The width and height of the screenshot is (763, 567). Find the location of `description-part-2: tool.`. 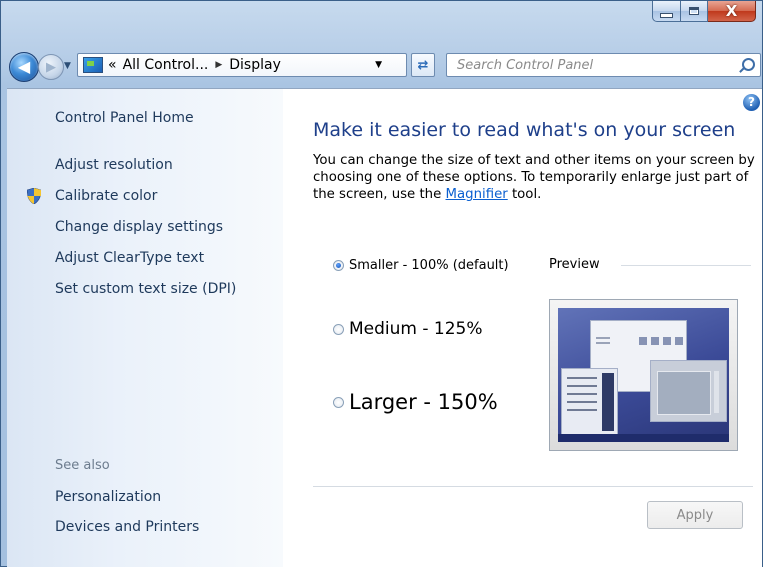

description-part-2: tool. is located at coordinates (524, 194).